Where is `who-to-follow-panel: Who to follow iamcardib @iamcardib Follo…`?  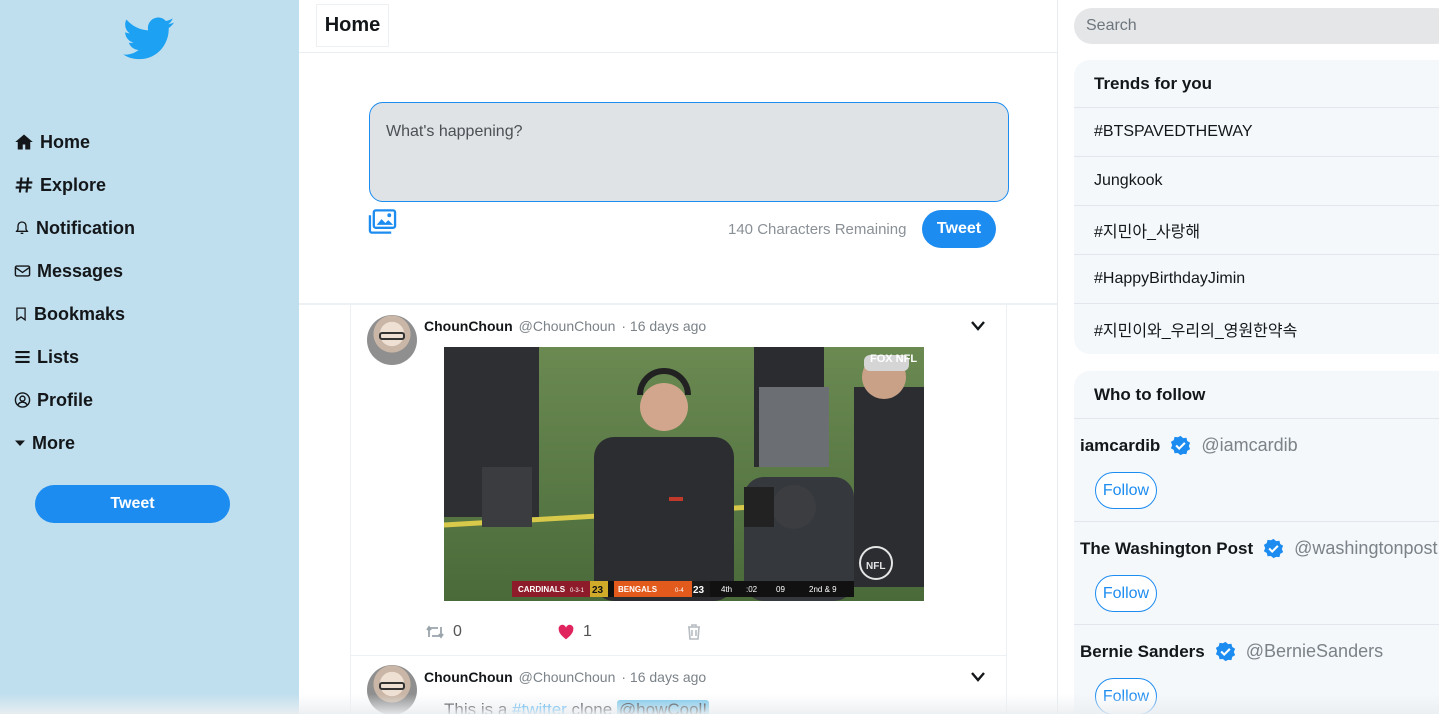
who-to-follow-panel: Who to follow iamcardib @iamcardib Follo… is located at coordinates (1256, 542).